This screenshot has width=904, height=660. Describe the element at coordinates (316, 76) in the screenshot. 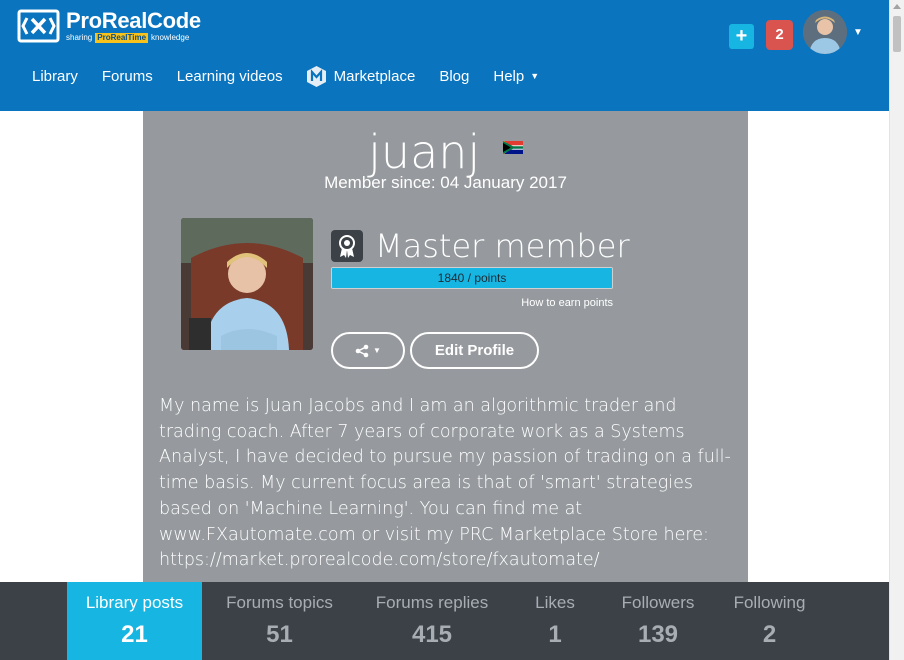

I see `marketplace-m-icon` at that location.